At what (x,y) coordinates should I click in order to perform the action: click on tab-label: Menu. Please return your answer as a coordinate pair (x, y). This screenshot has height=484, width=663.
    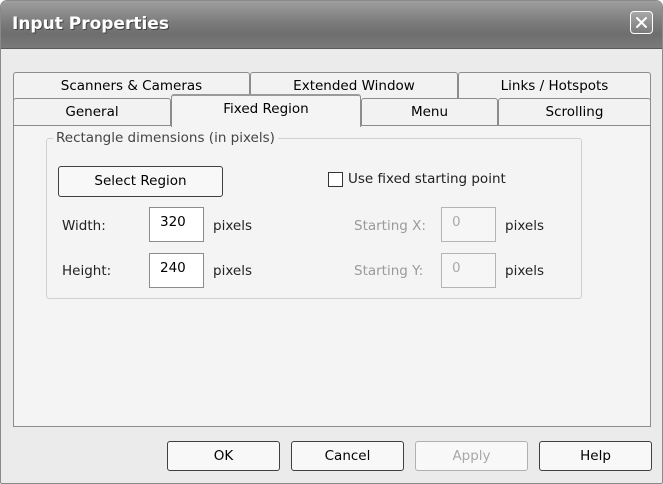
    Looking at the image, I should click on (429, 112).